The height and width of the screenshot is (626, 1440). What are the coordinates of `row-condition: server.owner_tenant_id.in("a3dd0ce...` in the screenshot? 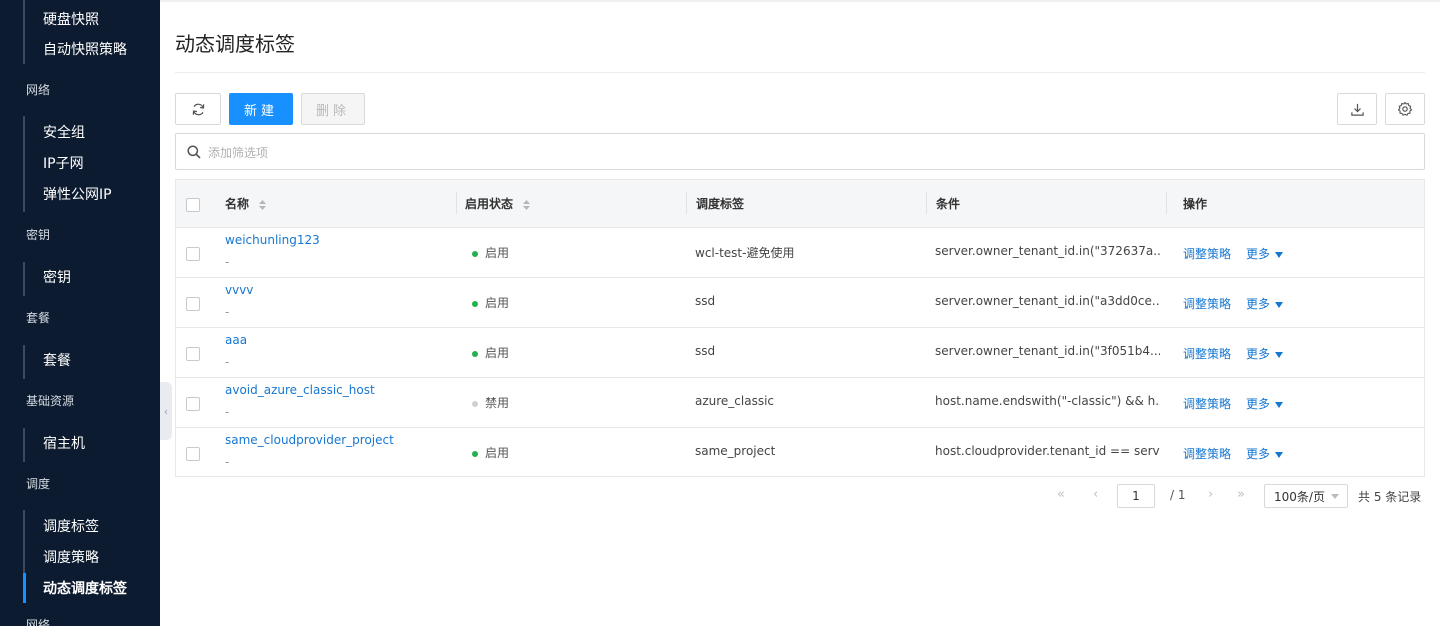 It's located at (1047, 301).